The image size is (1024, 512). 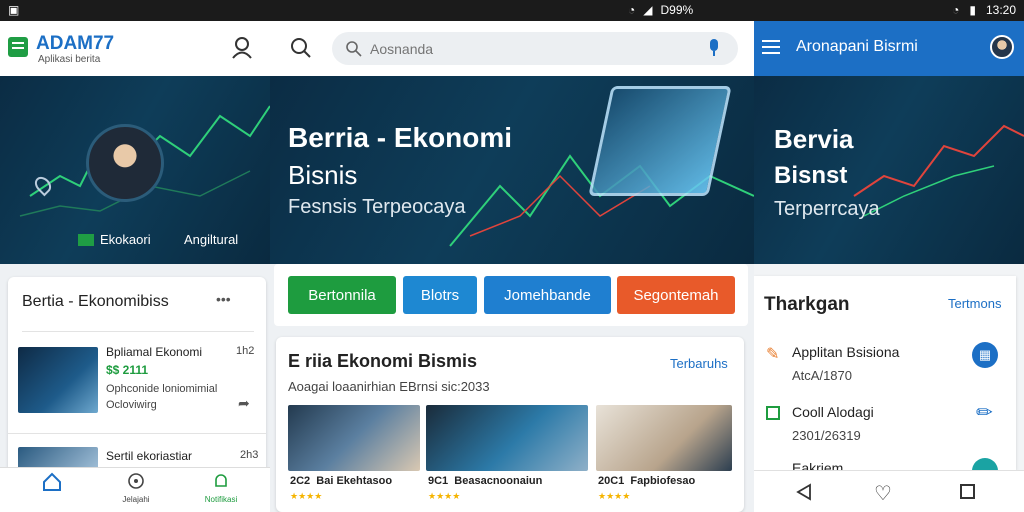 What do you see at coordinates (14, 10) in the screenshot?
I see `notification-icon: ▣` at bounding box center [14, 10].